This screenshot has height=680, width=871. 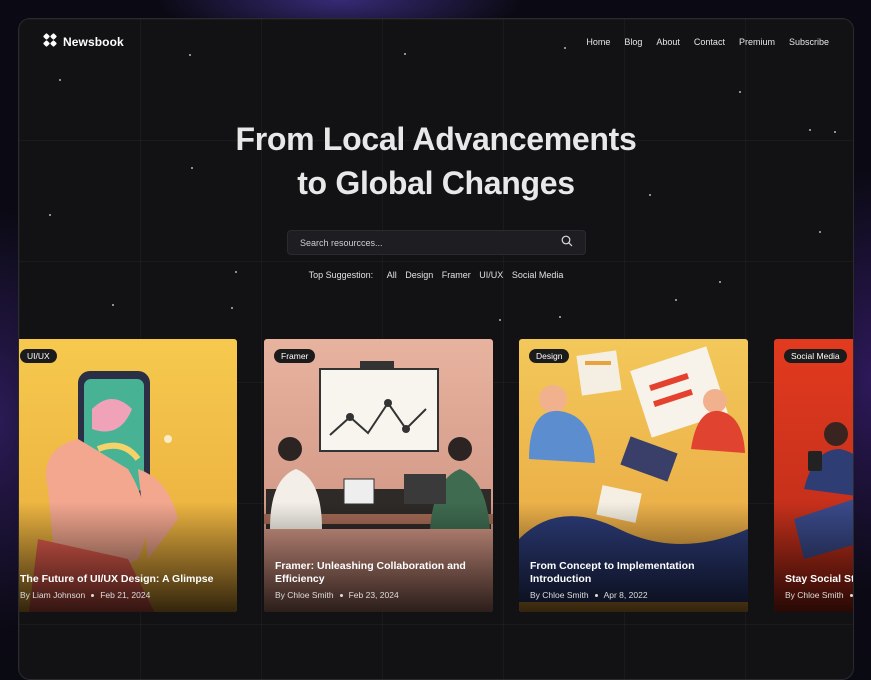 I want to click on article-author: By Liam Johnson, so click(x=53, y=595).